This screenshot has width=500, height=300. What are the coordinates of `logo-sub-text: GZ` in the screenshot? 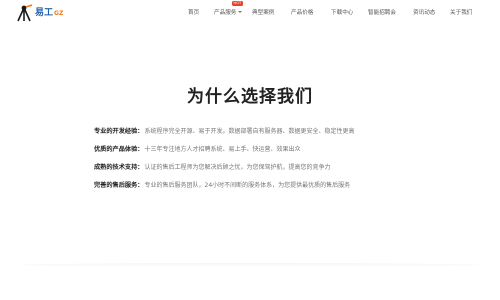 It's located at (59, 13).